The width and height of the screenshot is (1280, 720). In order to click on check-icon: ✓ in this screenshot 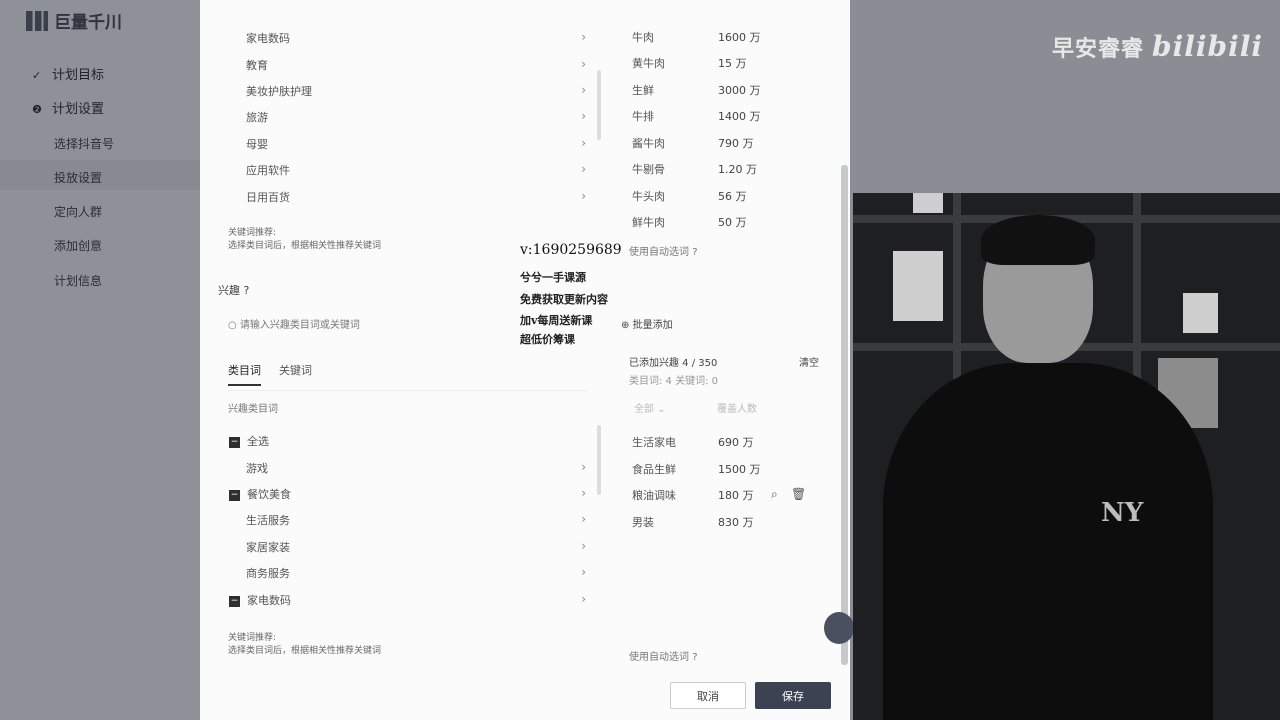, I will do `click(37, 75)`.